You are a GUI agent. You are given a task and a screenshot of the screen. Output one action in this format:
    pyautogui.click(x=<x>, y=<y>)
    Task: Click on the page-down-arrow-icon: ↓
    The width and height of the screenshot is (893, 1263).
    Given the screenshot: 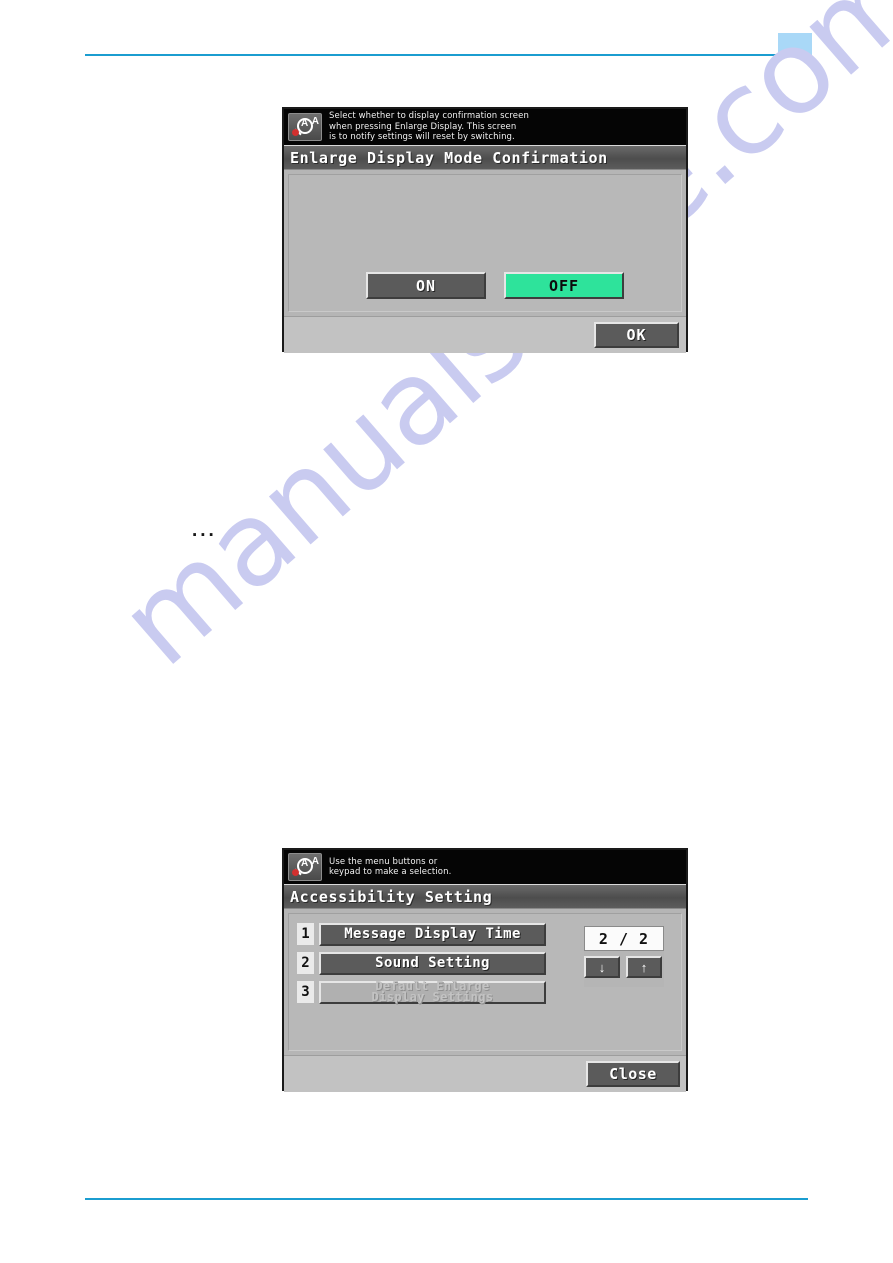 What is the action you would take?
    pyautogui.click(x=602, y=967)
    